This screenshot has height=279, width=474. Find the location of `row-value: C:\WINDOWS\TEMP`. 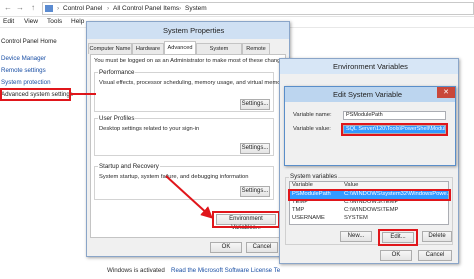

row-value: C:\WINDOWS\TEMP is located at coordinates (371, 210).